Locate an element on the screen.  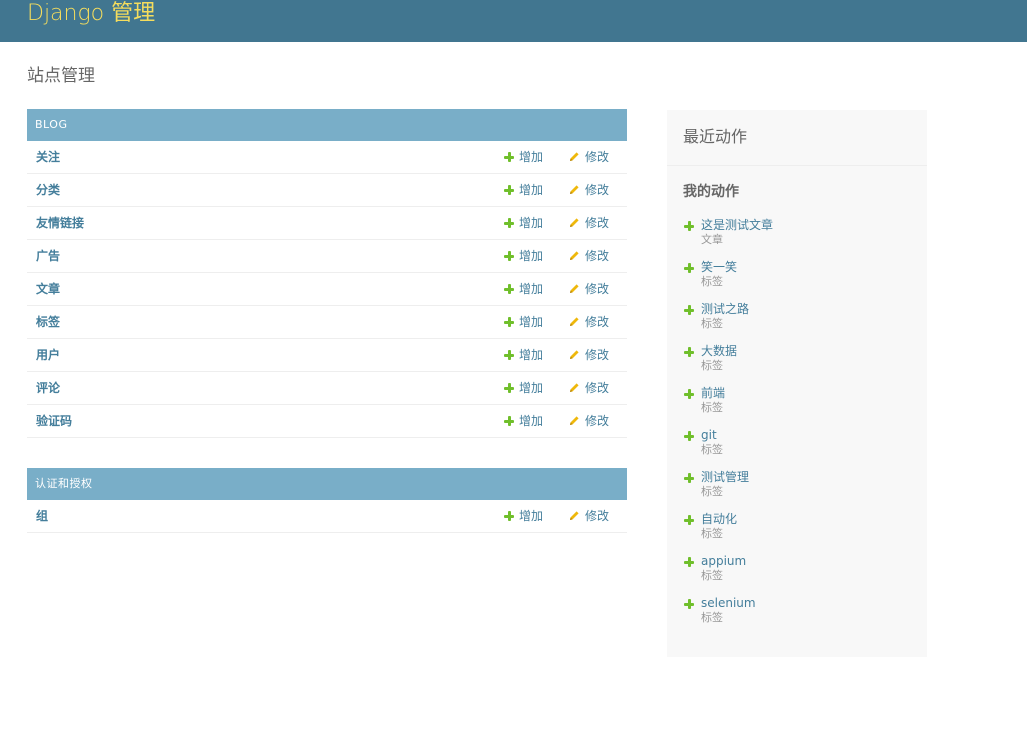
model-link: 用户 is located at coordinates (48, 355).